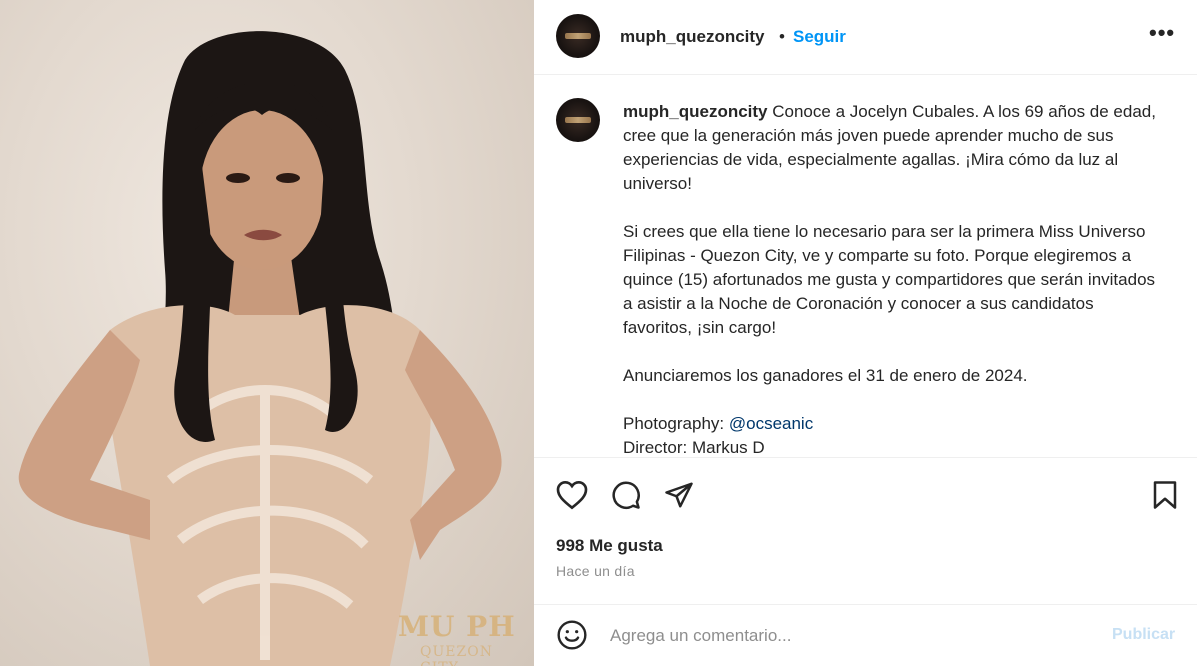 This screenshot has width=1197, height=666. What do you see at coordinates (578, 120) in the screenshot?
I see `caption-avatar` at bounding box center [578, 120].